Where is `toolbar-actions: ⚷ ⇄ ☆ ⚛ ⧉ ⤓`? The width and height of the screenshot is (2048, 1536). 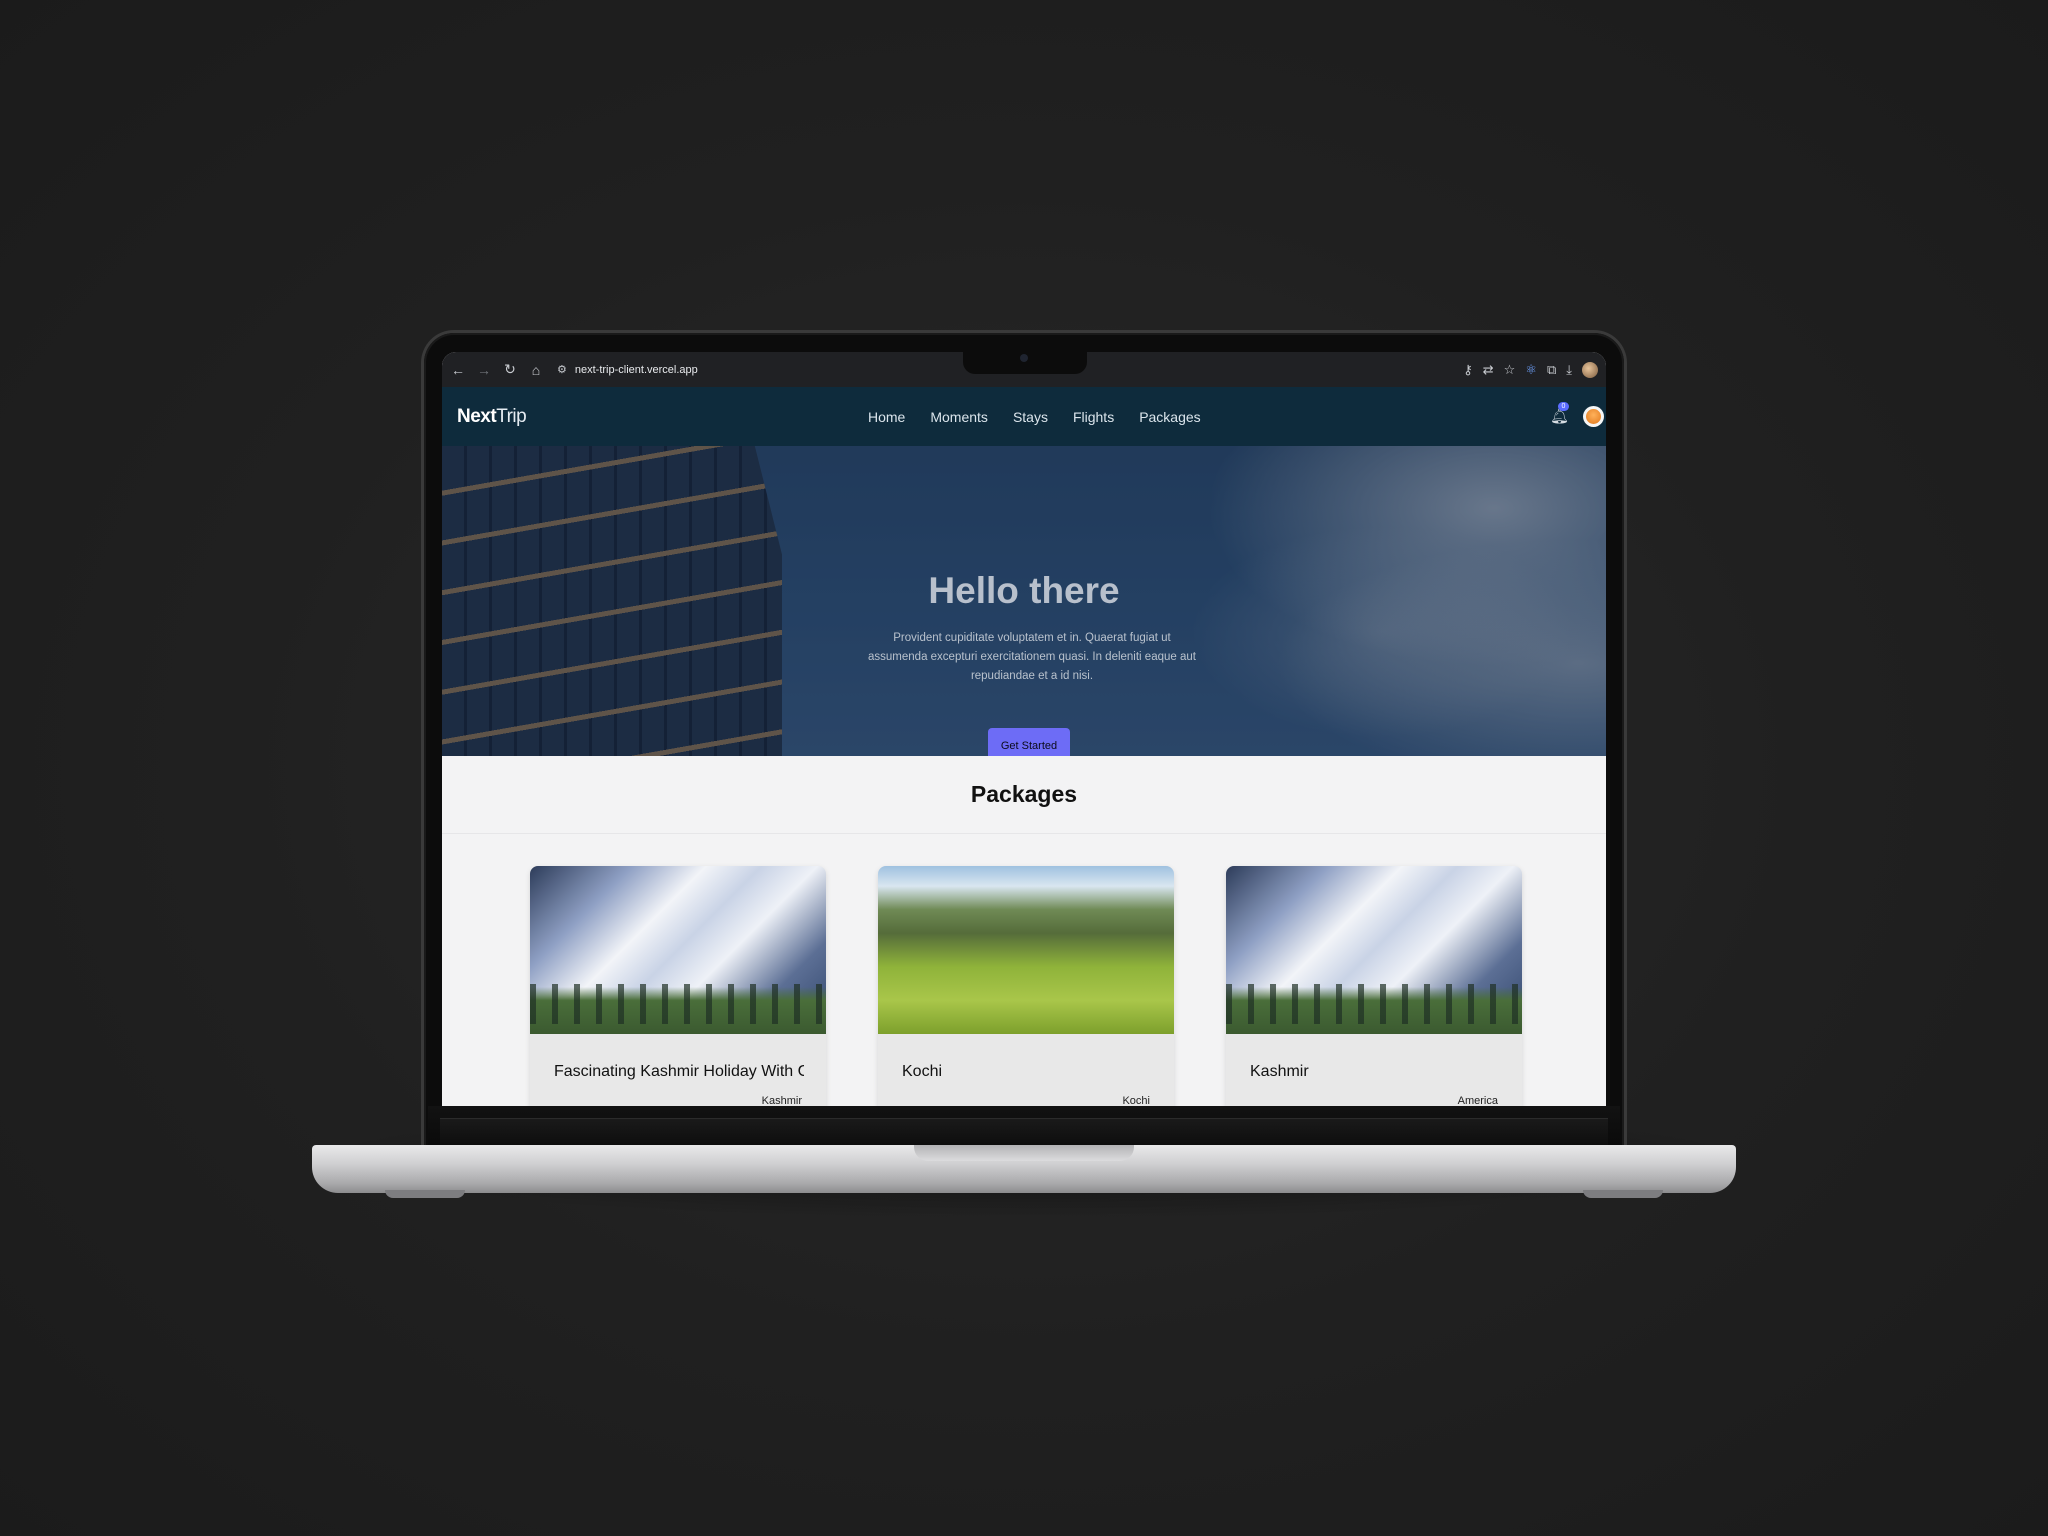
toolbar-actions: ⚷ ⇄ ☆ ⚛ ⧉ ⤓ is located at coordinates (1530, 369).